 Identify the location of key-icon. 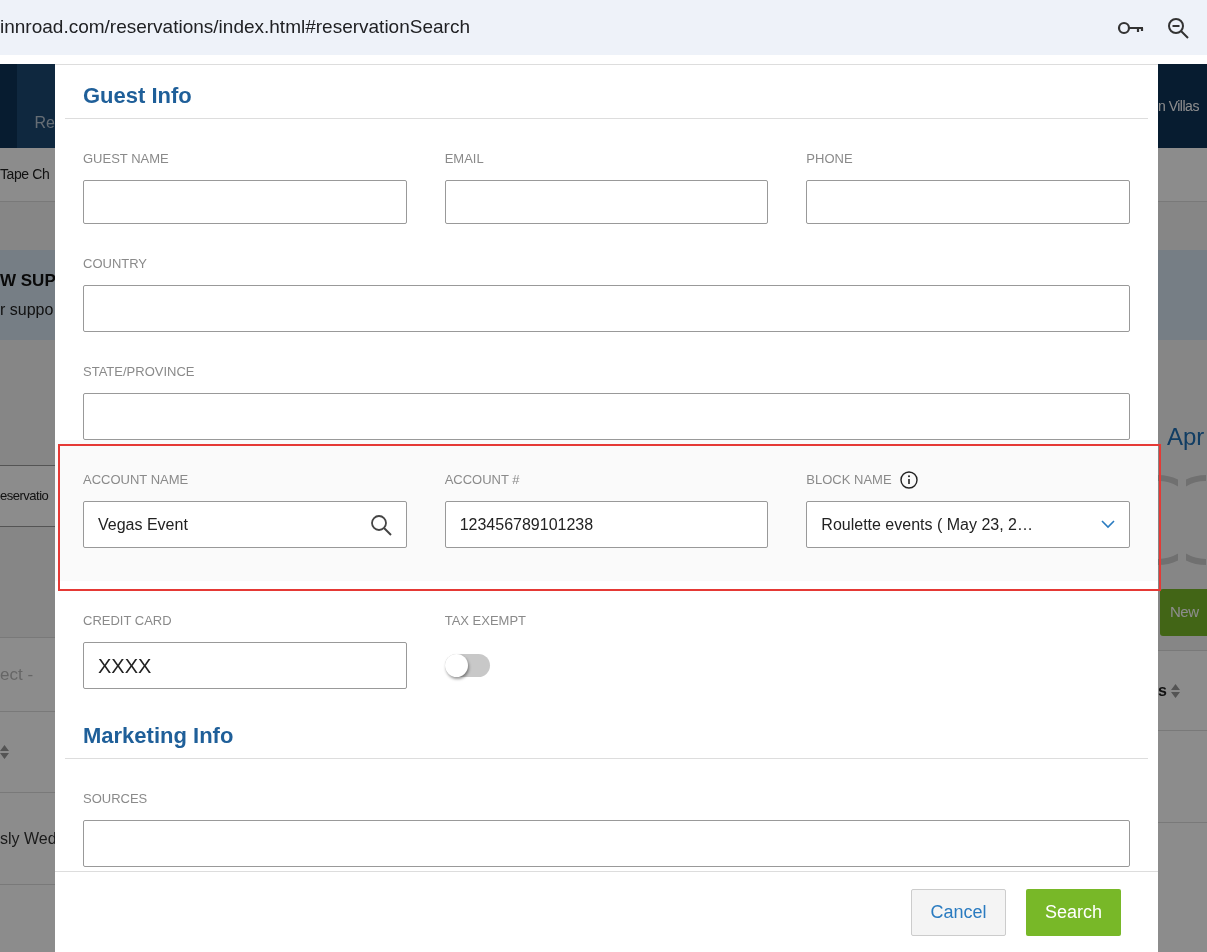
(1131, 27).